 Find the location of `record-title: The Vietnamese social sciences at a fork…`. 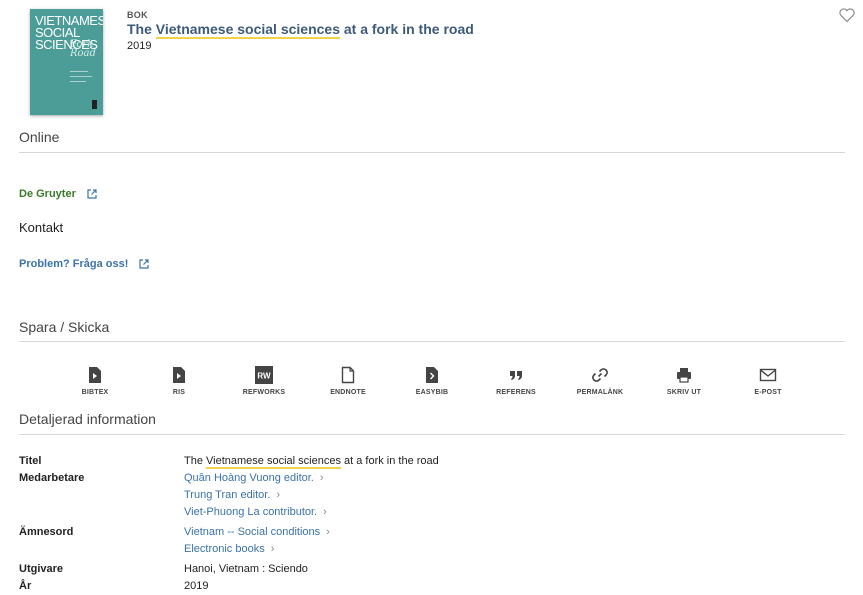

record-title: The Vietnamese social sciences at a fork… is located at coordinates (300, 30).